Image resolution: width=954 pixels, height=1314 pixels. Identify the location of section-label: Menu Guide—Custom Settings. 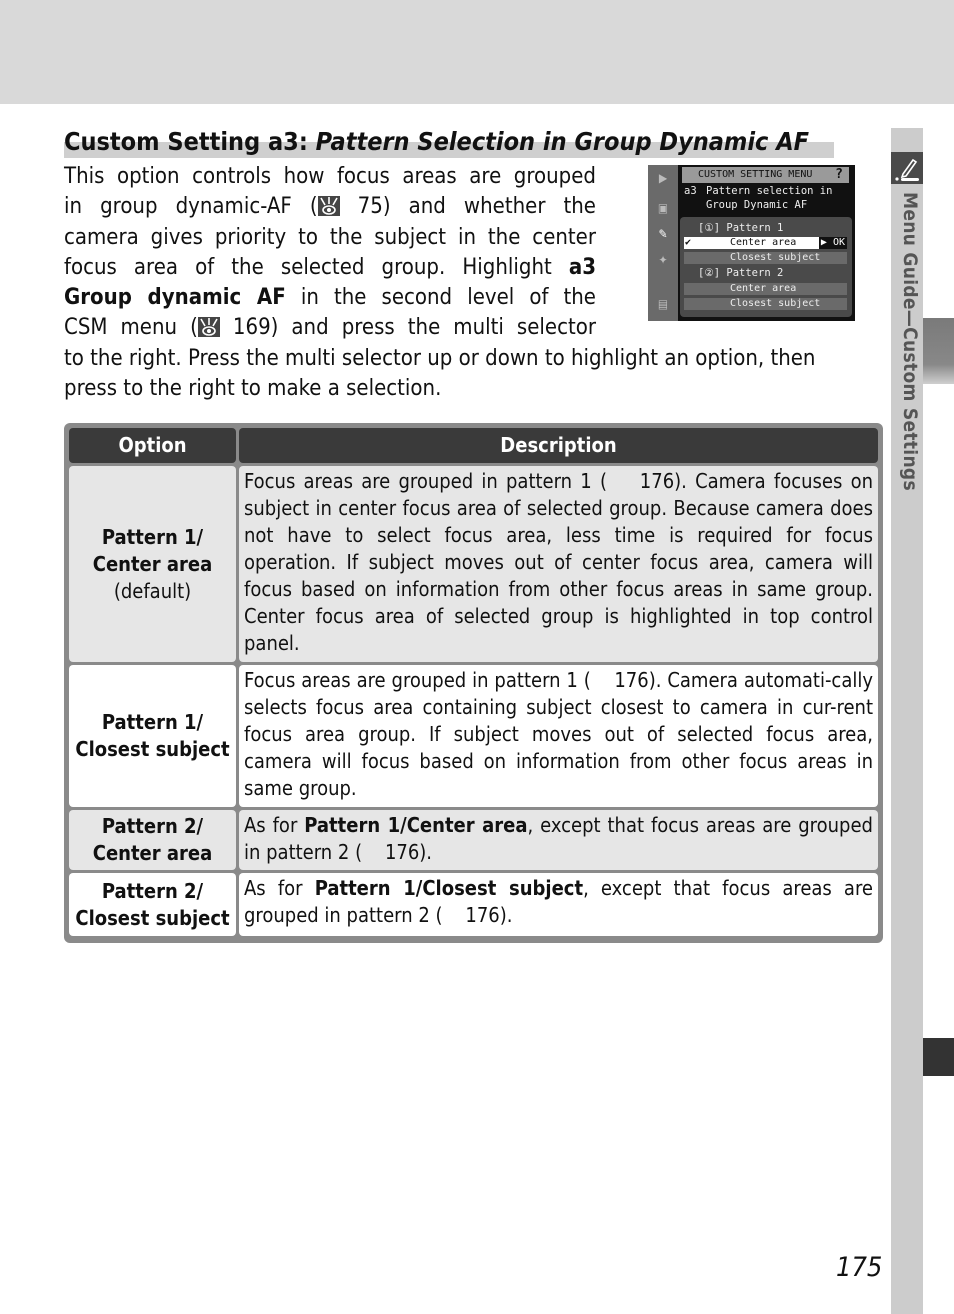
(910, 341).